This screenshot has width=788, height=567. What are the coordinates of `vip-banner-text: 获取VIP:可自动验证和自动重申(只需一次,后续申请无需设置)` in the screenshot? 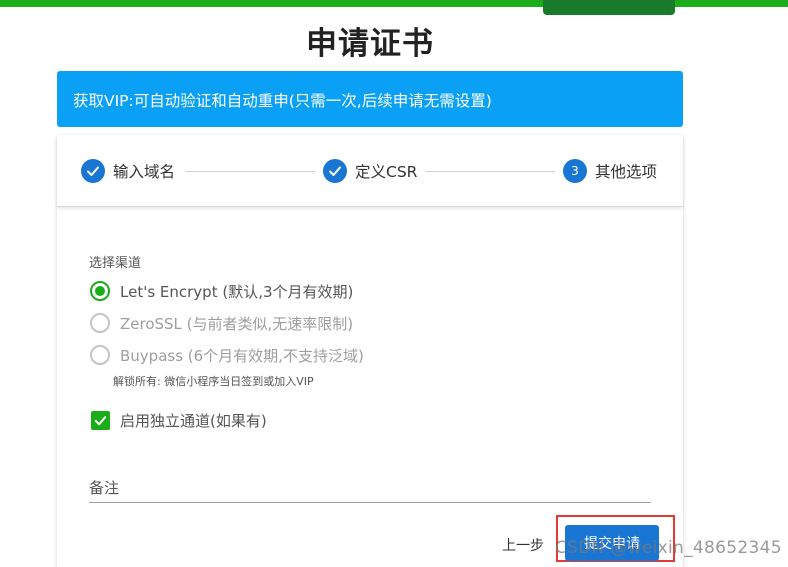 It's located at (282, 101).